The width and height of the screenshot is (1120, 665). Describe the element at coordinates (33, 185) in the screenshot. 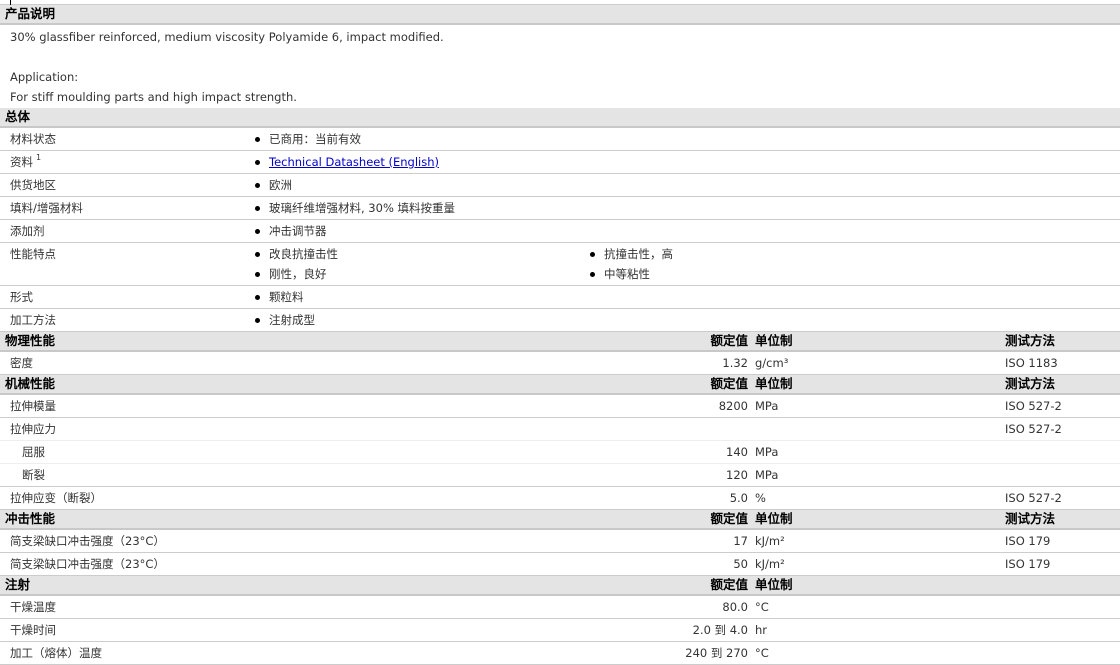

I see `row-label: 供货地区` at that location.